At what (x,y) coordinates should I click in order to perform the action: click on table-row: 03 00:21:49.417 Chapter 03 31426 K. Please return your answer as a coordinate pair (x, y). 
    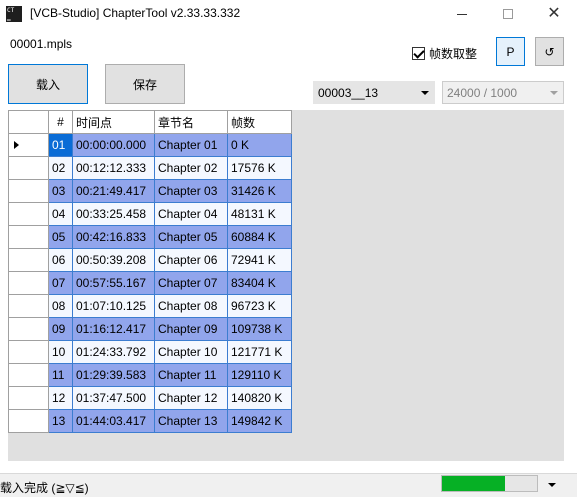
    Looking at the image, I should click on (150, 191).